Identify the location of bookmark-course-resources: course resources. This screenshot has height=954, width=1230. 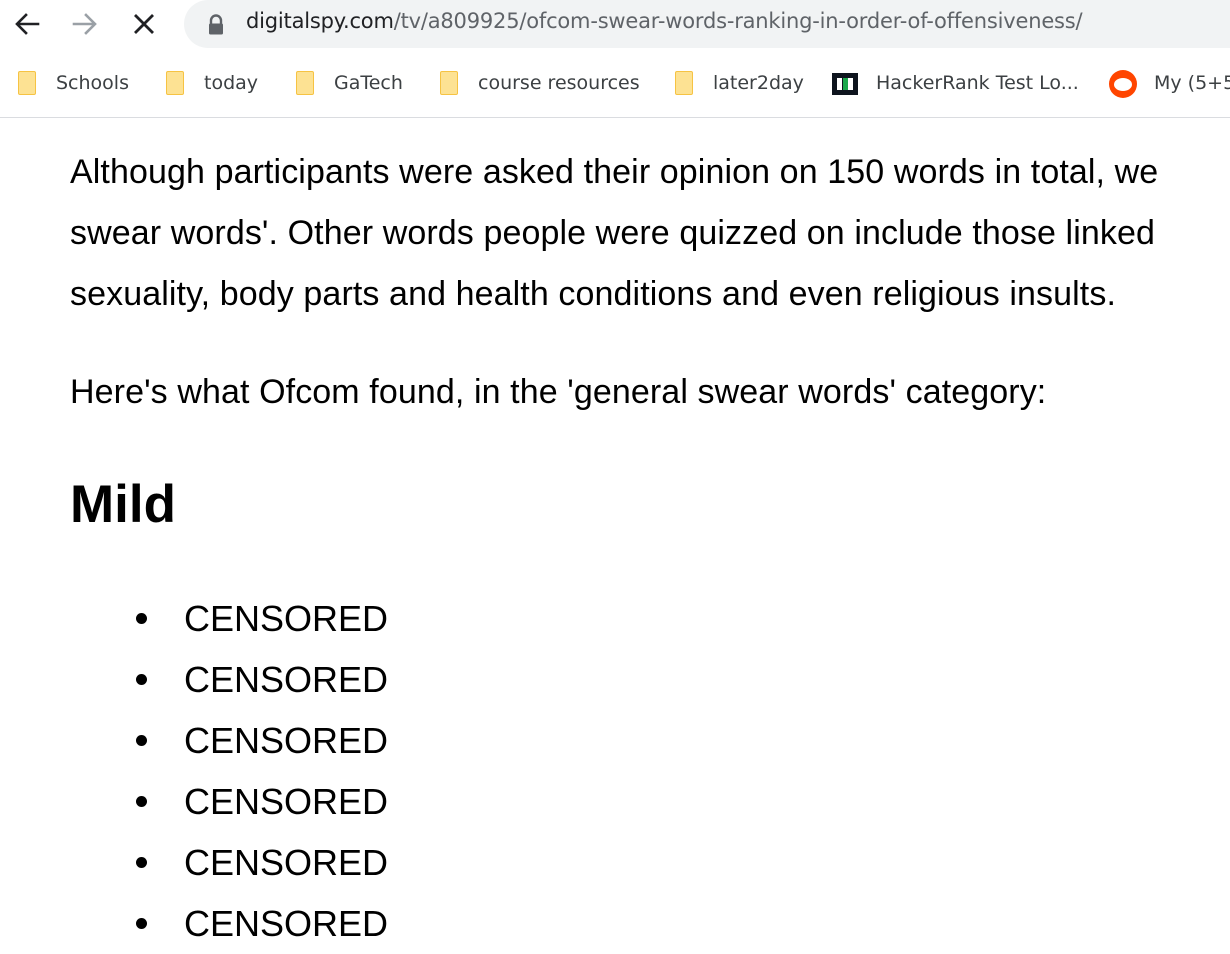
(539, 83).